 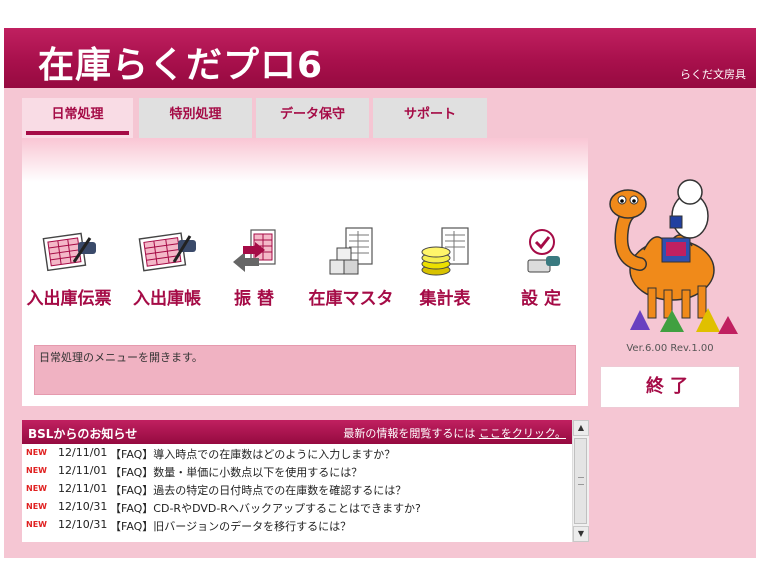 I want to click on tab-daily: 日常処理, so click(x=77, y=118).